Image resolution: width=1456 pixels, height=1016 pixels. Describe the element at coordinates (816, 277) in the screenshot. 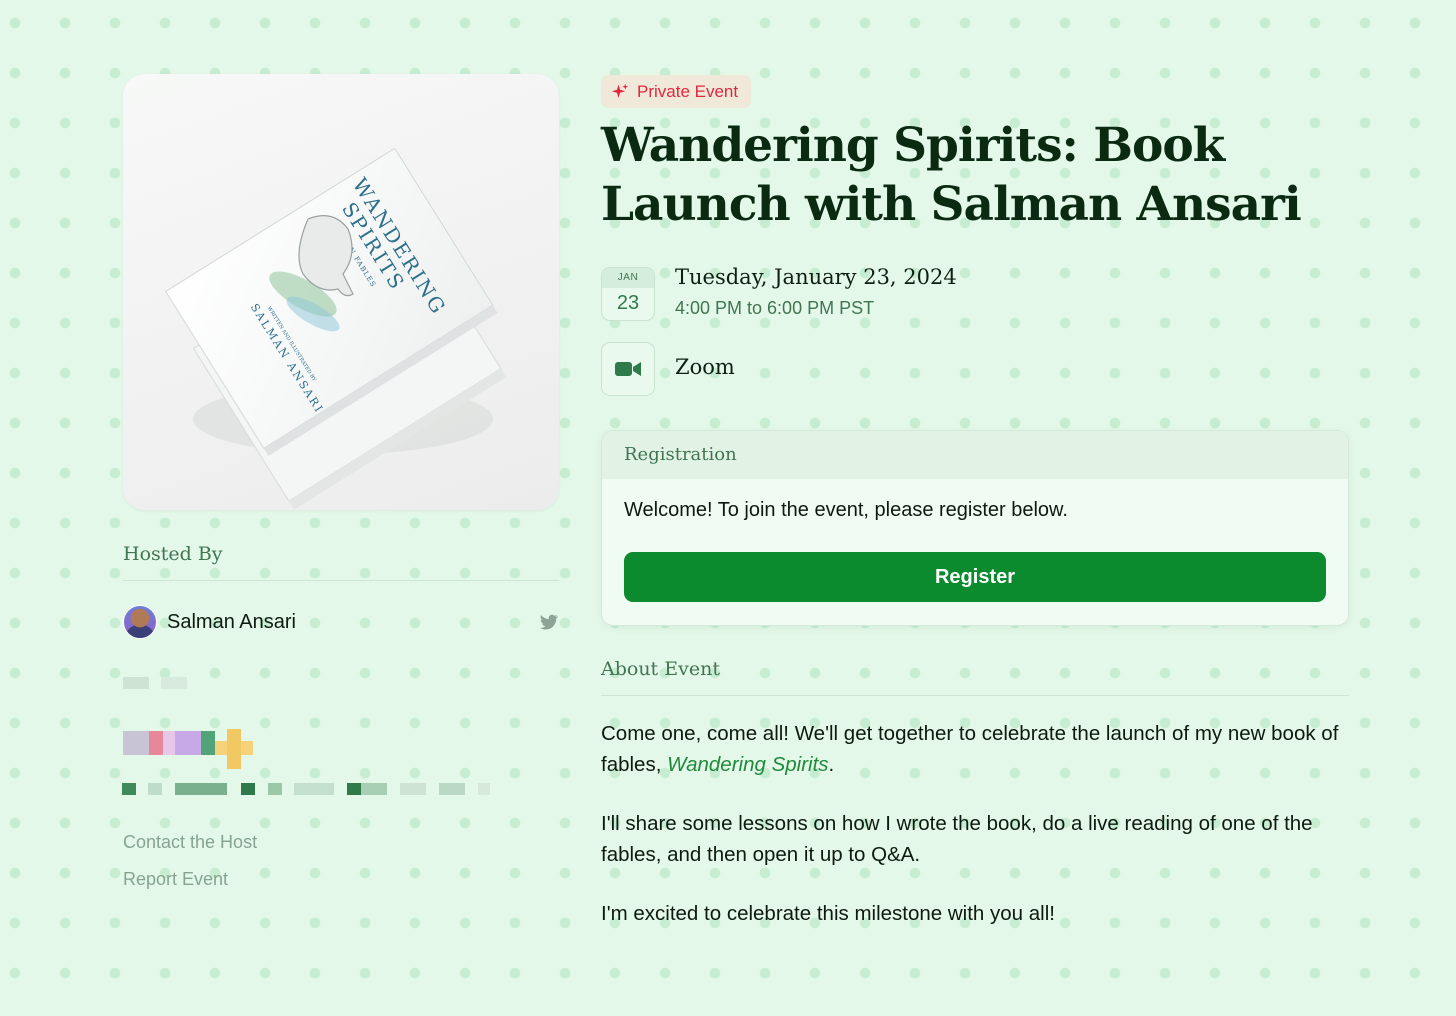

I see `event-date: Tuesday, January 23, 2024` at that location.